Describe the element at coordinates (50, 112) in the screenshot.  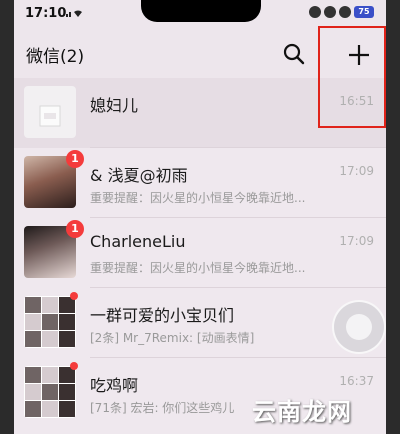
I see `avatar` at that location.